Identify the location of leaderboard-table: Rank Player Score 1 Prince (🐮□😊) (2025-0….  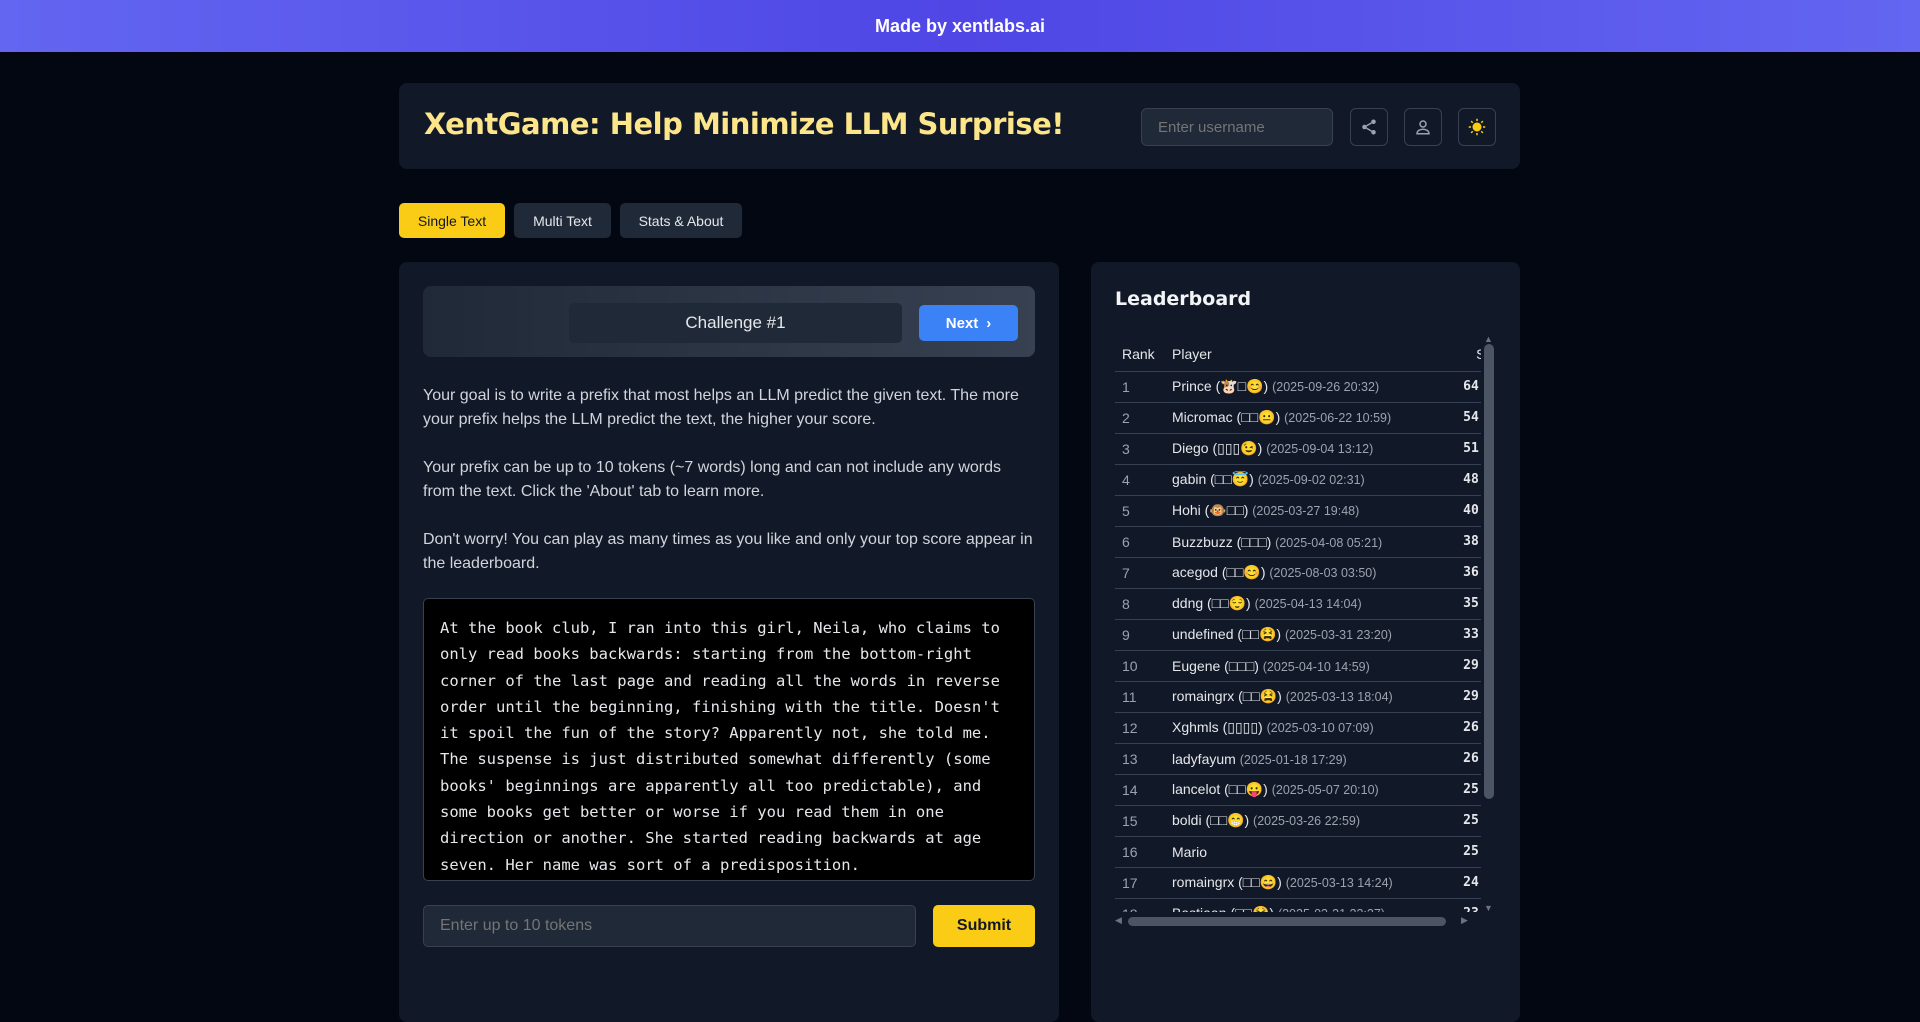
(1298, 625).